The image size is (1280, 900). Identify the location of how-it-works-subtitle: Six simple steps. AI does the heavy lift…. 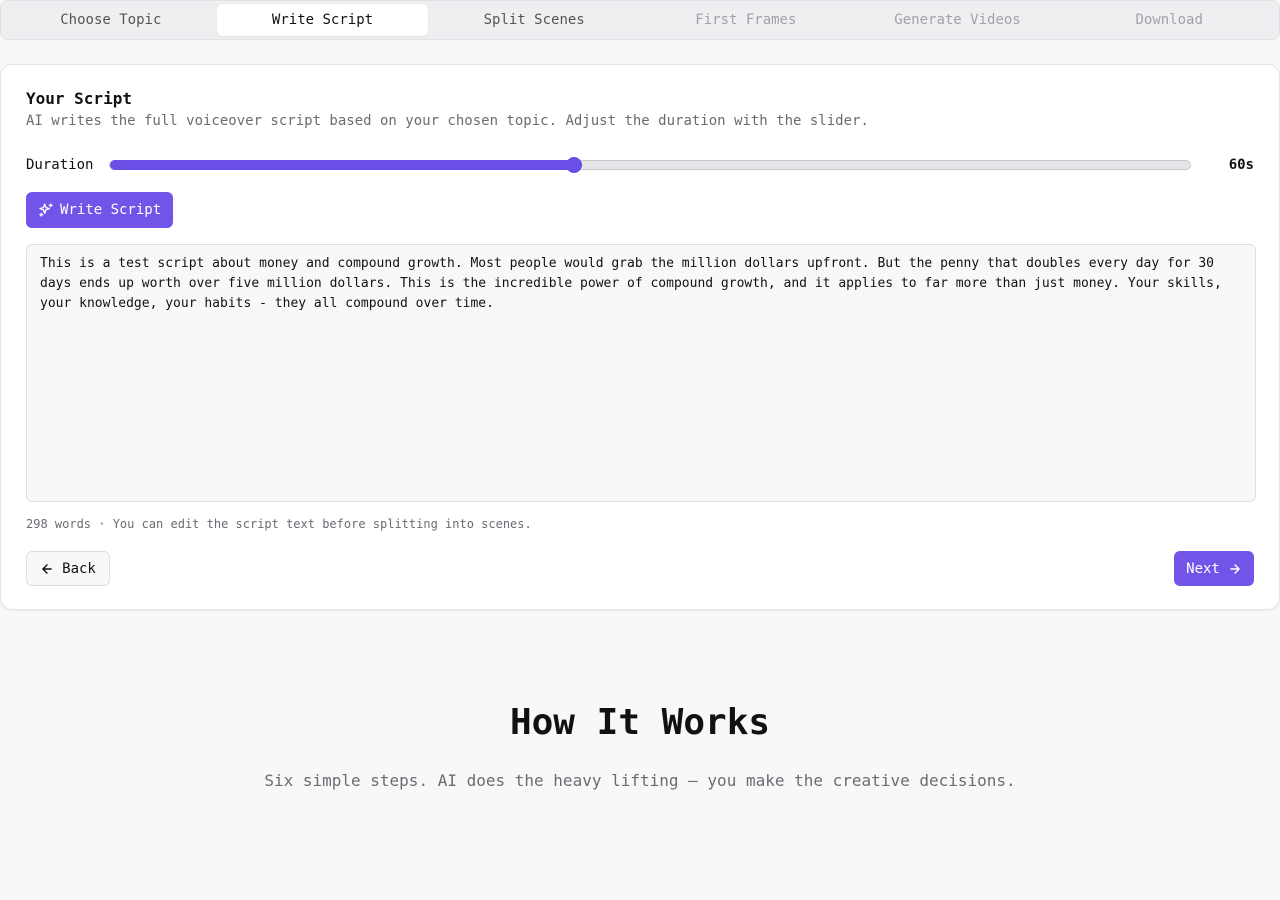
(640, 780).